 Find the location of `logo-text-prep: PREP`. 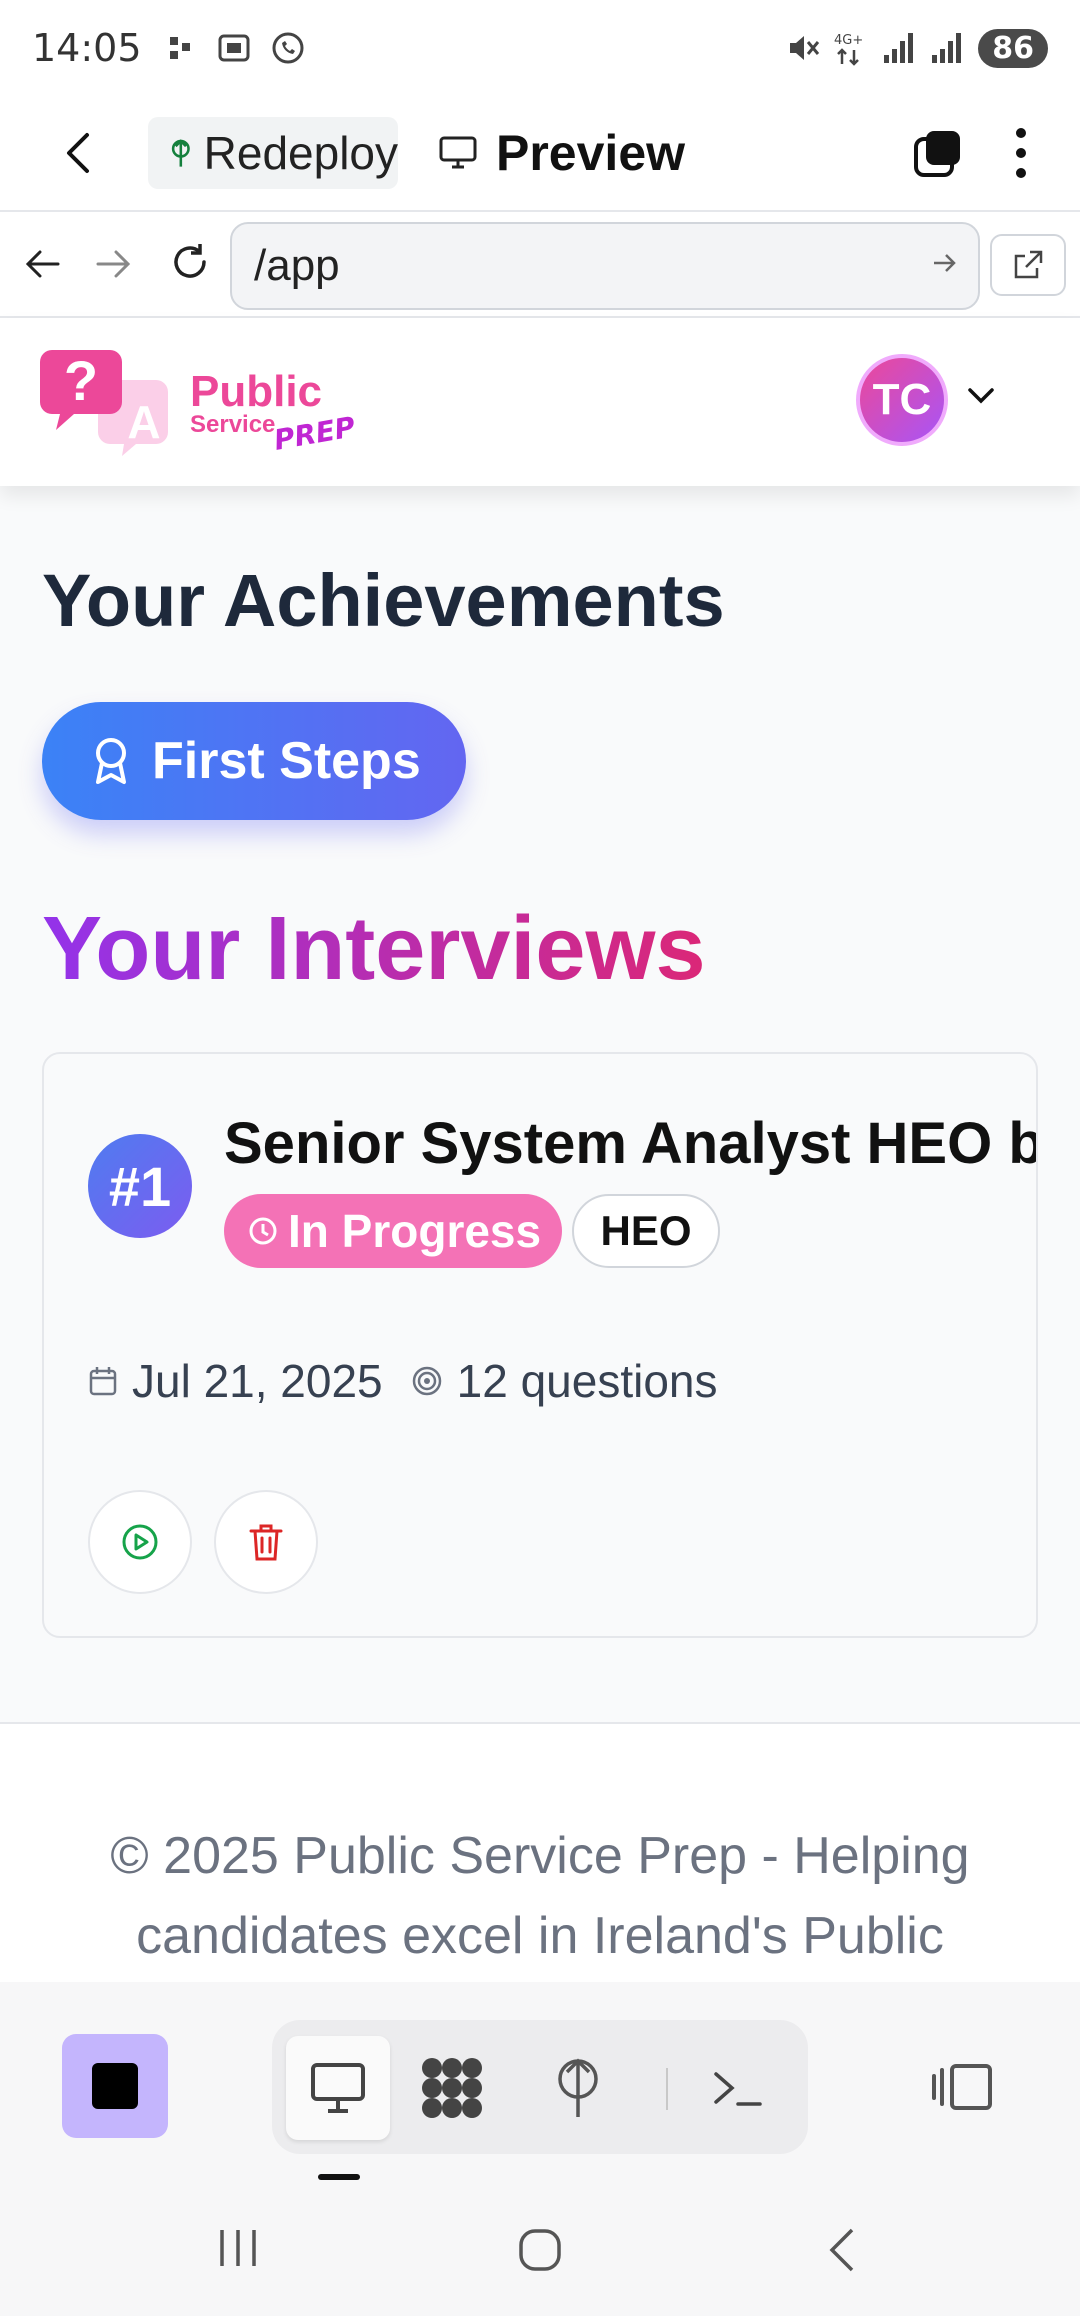

logo-text-prep: PREP is located at coordinates (314, 433).